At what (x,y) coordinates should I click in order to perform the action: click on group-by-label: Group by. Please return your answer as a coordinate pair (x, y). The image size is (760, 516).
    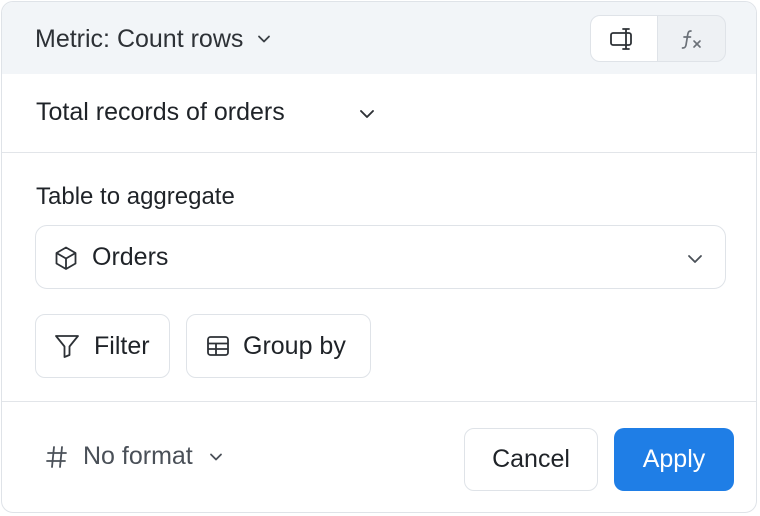
    Looking at the image, I should click on (294, 345).